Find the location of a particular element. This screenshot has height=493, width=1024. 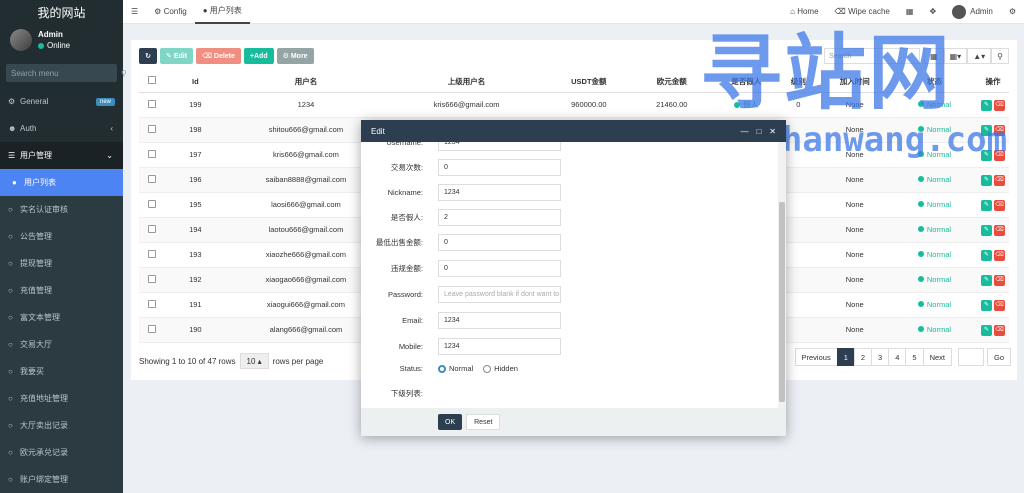

maximize-icon: □ is located at coordinates (758, 131).